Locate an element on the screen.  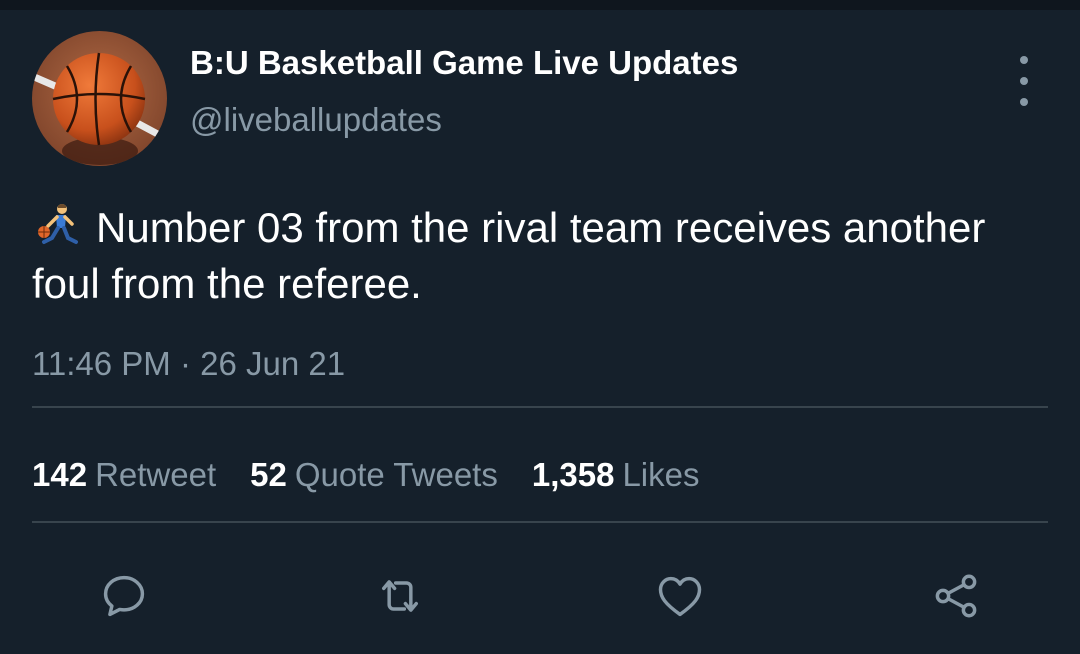
user-handle: @liveballupdates is located at coordinates (316, 120).